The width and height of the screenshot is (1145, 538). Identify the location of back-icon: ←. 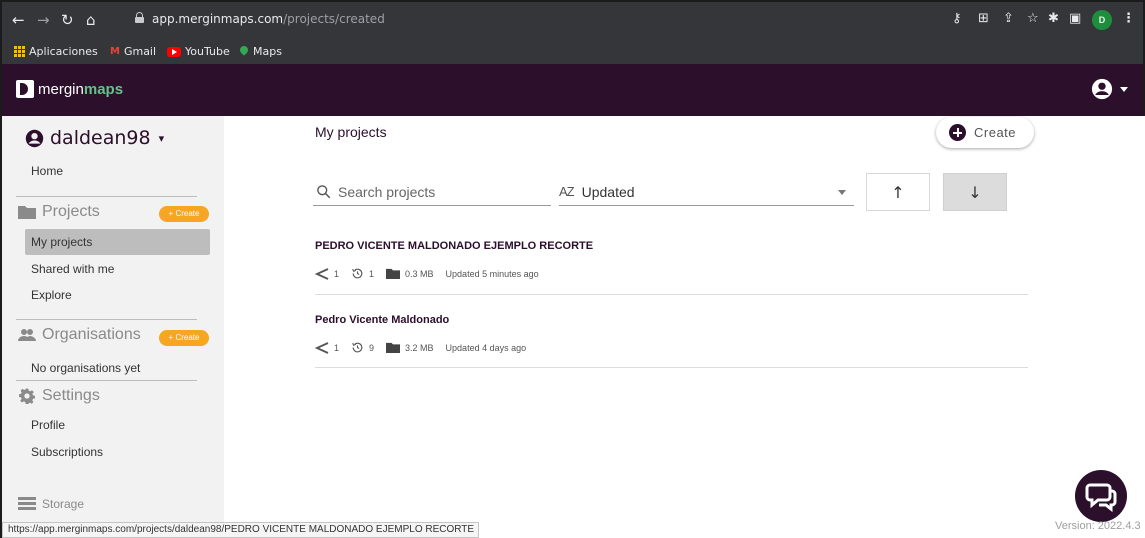
(18, 20).